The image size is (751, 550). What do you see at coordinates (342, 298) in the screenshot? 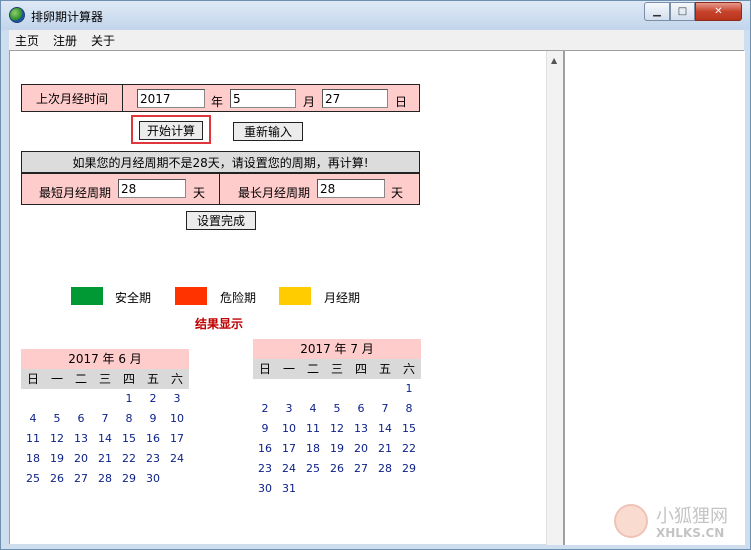
I see `legend-label-period: 月经期` at bounding box center [342, 298].